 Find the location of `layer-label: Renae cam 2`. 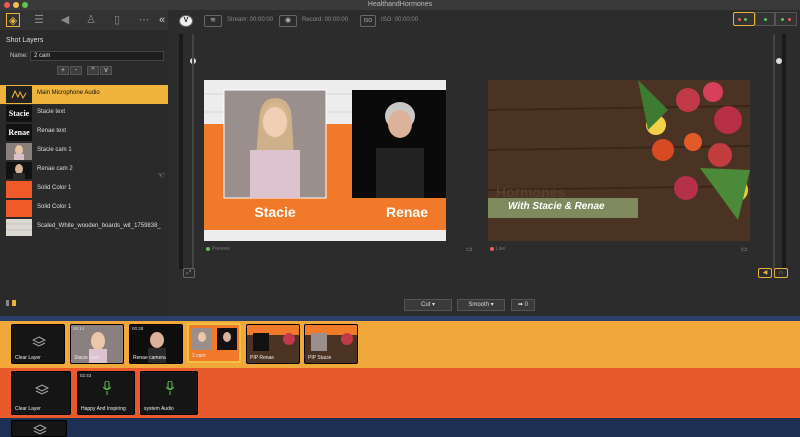

layer-label: Renae cam 2 is located at coordinates (55, 169).